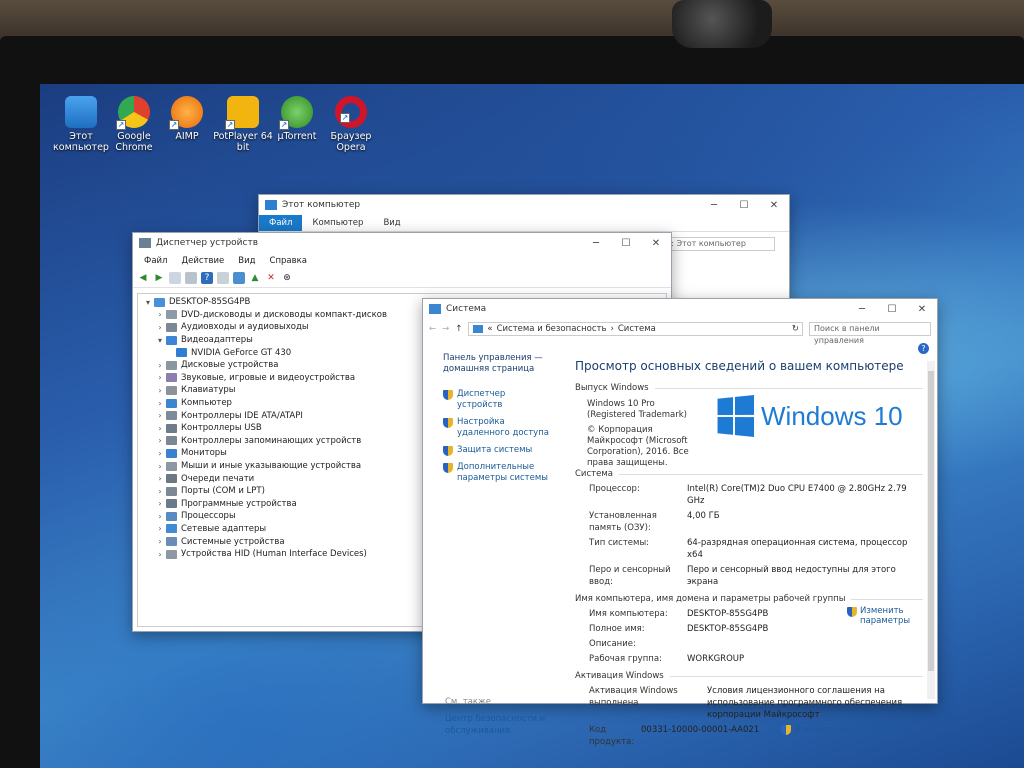 Image resolution: width=1024 pixels, height=768 pixels. I want to click on tree-label: Дисковые устройства, so click(230, 365).